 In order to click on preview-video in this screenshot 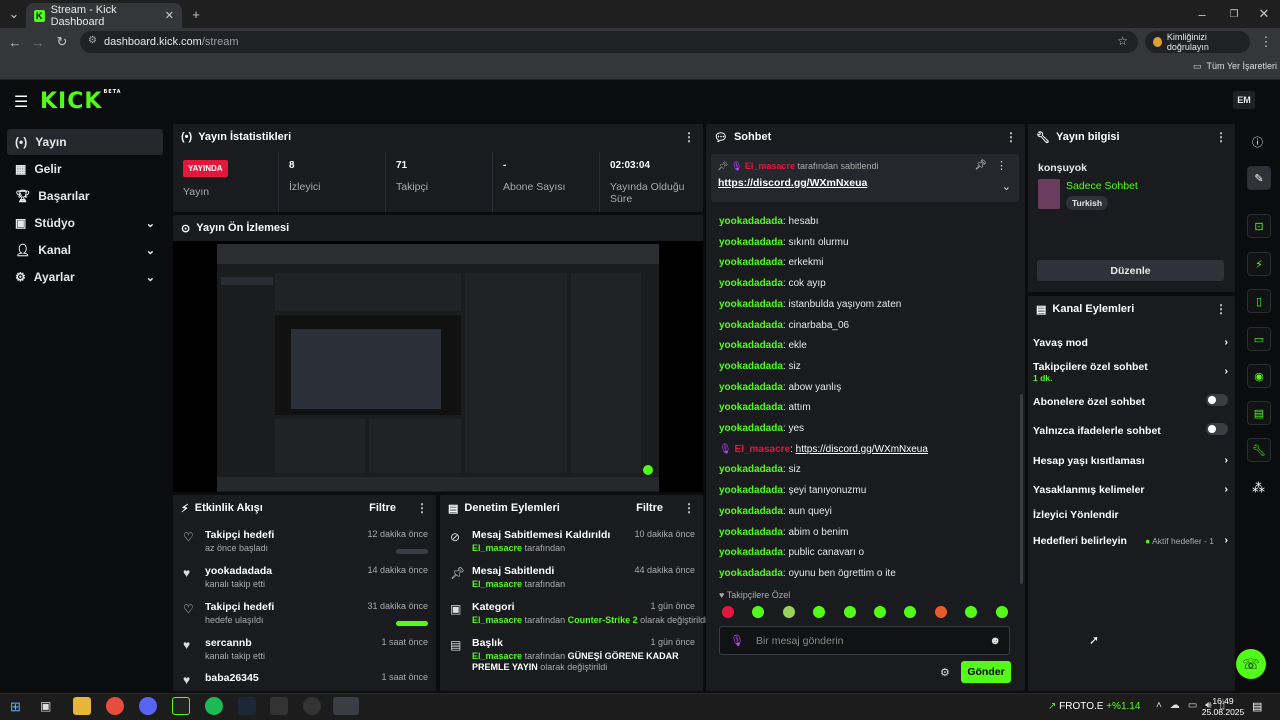, I will do `click(438, 366)`.